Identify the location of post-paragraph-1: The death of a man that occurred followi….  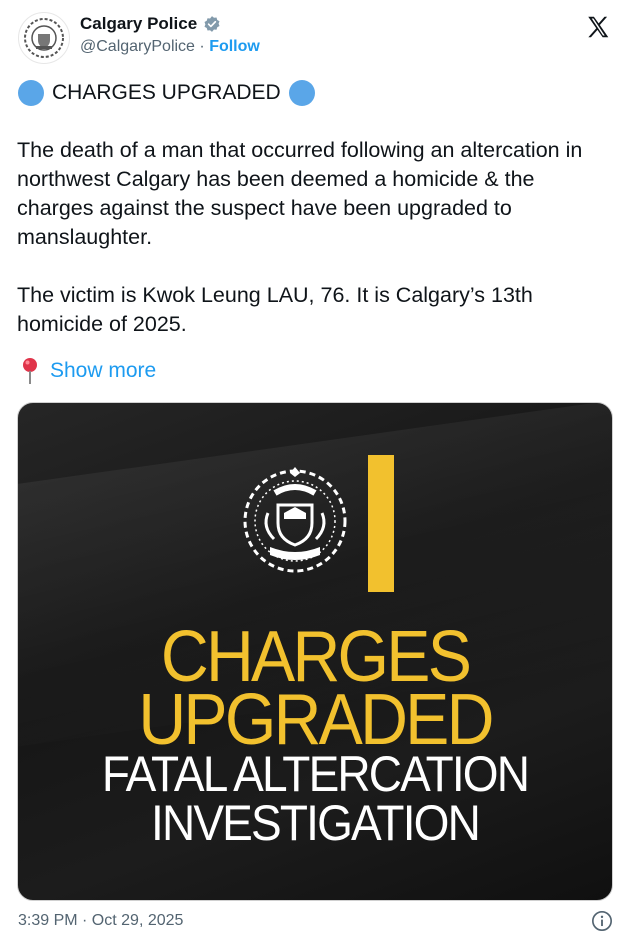
(300, 193).